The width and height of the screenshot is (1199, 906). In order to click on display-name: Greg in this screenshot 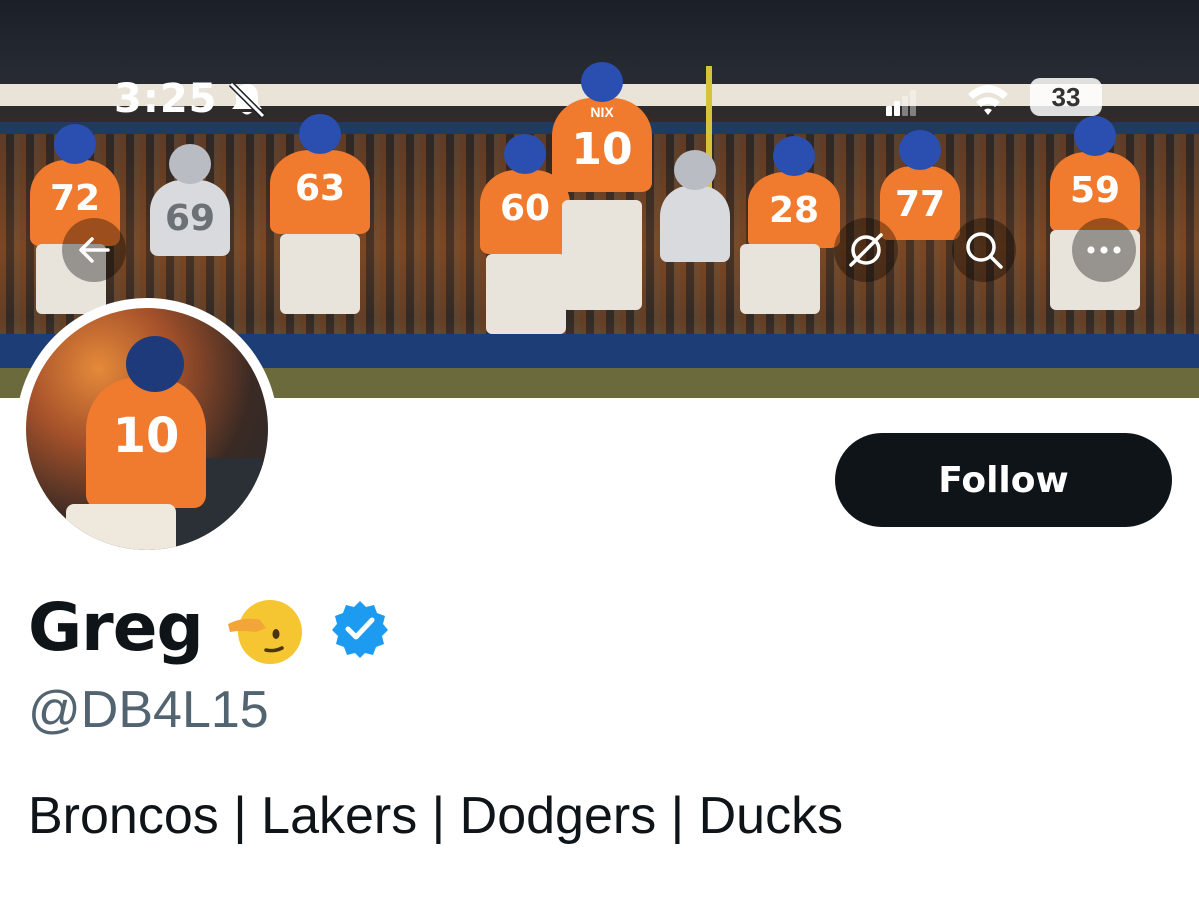, I will do `click(116, 627)`.